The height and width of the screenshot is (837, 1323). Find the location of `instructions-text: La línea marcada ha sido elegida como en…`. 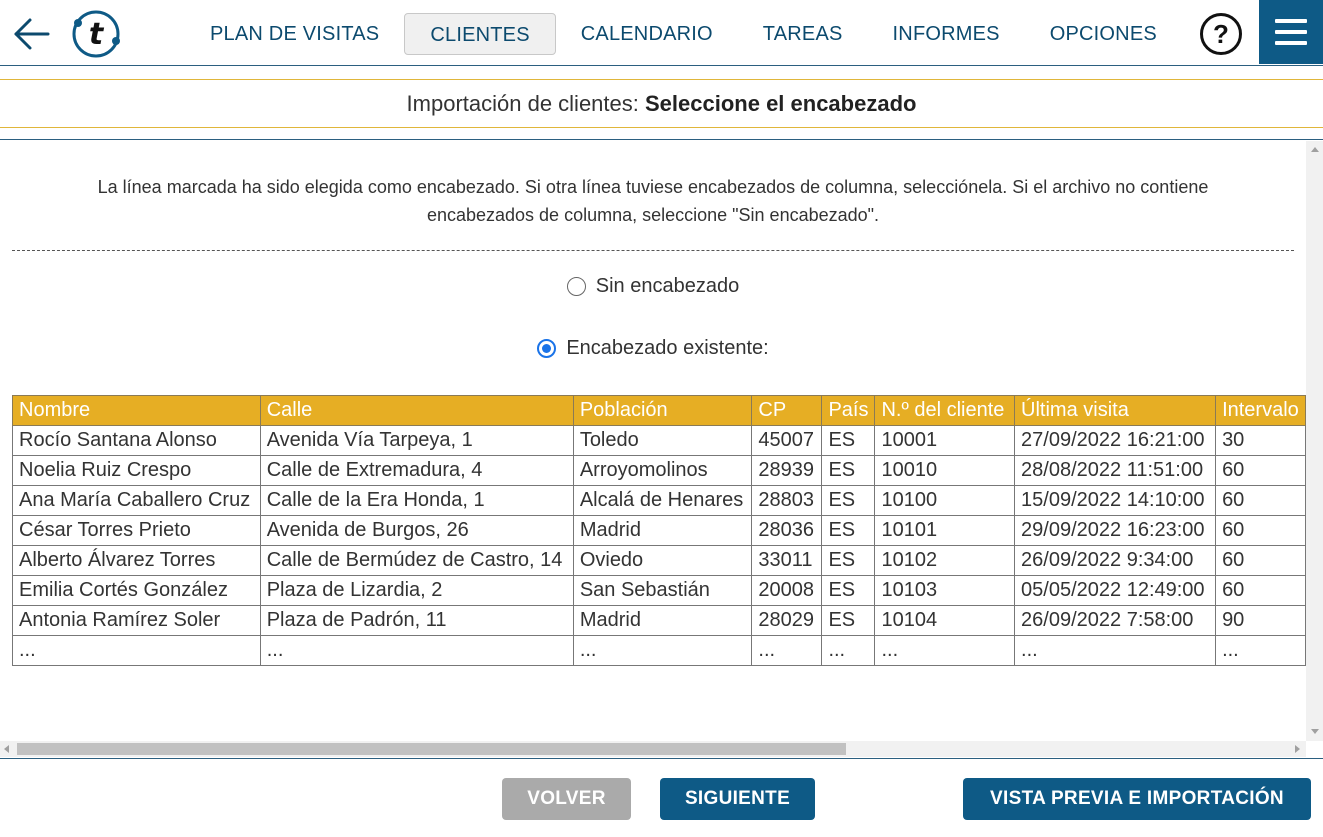

instructions-text: La línea marcada ha sido elegida como en… is located at coordinates (653, 201).